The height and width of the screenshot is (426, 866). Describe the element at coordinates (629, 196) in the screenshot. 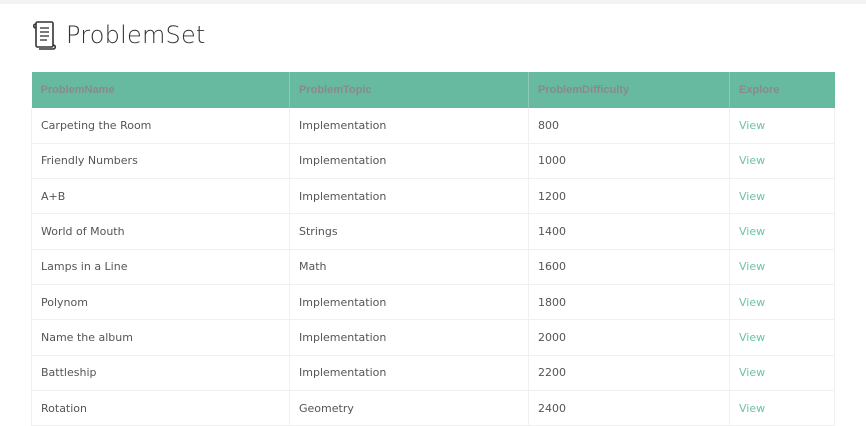

I see `problem-difficulty-cell: 1200` at that location.